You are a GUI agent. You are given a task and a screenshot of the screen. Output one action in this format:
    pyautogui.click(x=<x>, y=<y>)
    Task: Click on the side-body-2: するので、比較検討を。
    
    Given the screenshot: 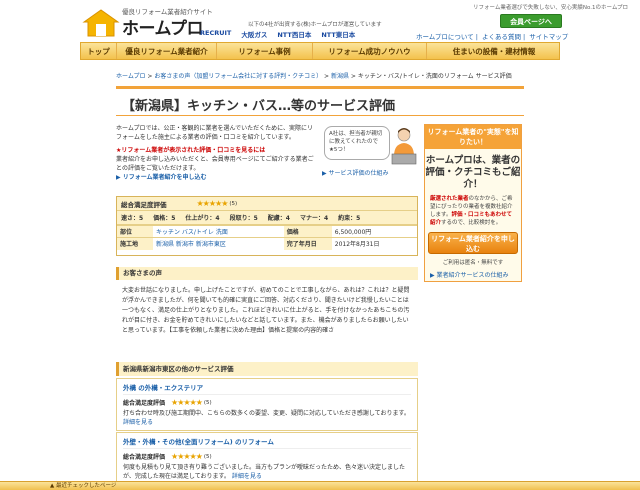 What is the action you would take?
    pyautogui.click(x=471, y=223)
    